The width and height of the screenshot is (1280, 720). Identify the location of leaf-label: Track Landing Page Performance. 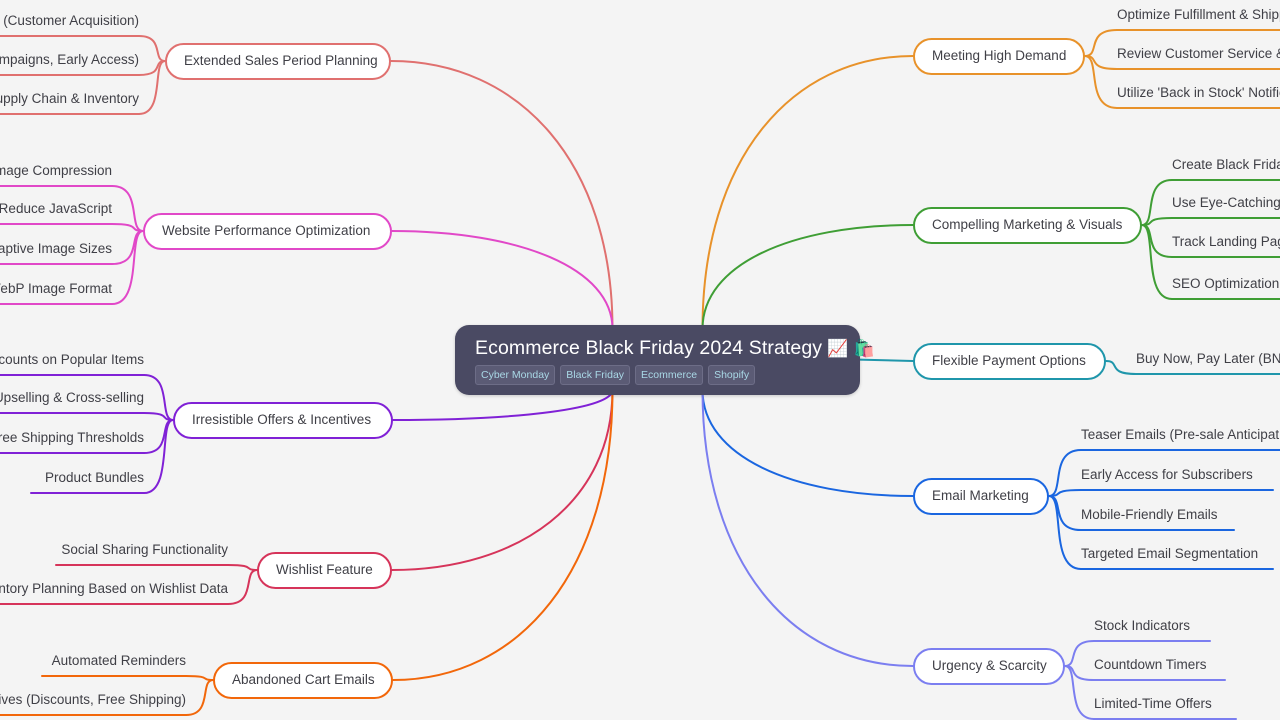
(1226, 241).